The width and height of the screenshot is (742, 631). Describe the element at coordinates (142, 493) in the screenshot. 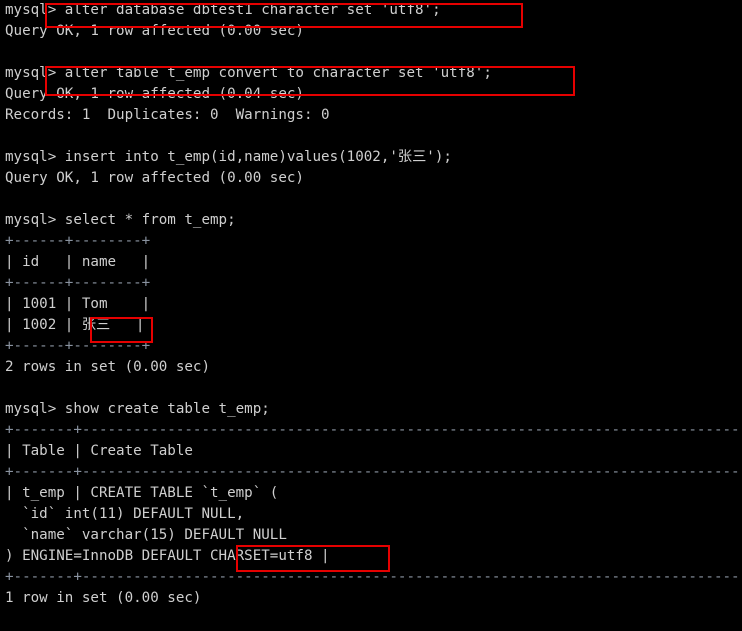

I see `terminal-line: | t_emp | CREATE TABLE `t_emp` (` at that location.